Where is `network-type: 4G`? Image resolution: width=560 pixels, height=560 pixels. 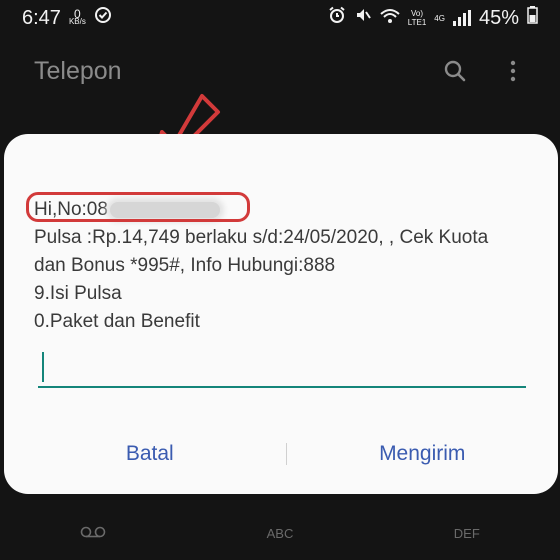
network-type: 4G is located at coordinates (439, 18).